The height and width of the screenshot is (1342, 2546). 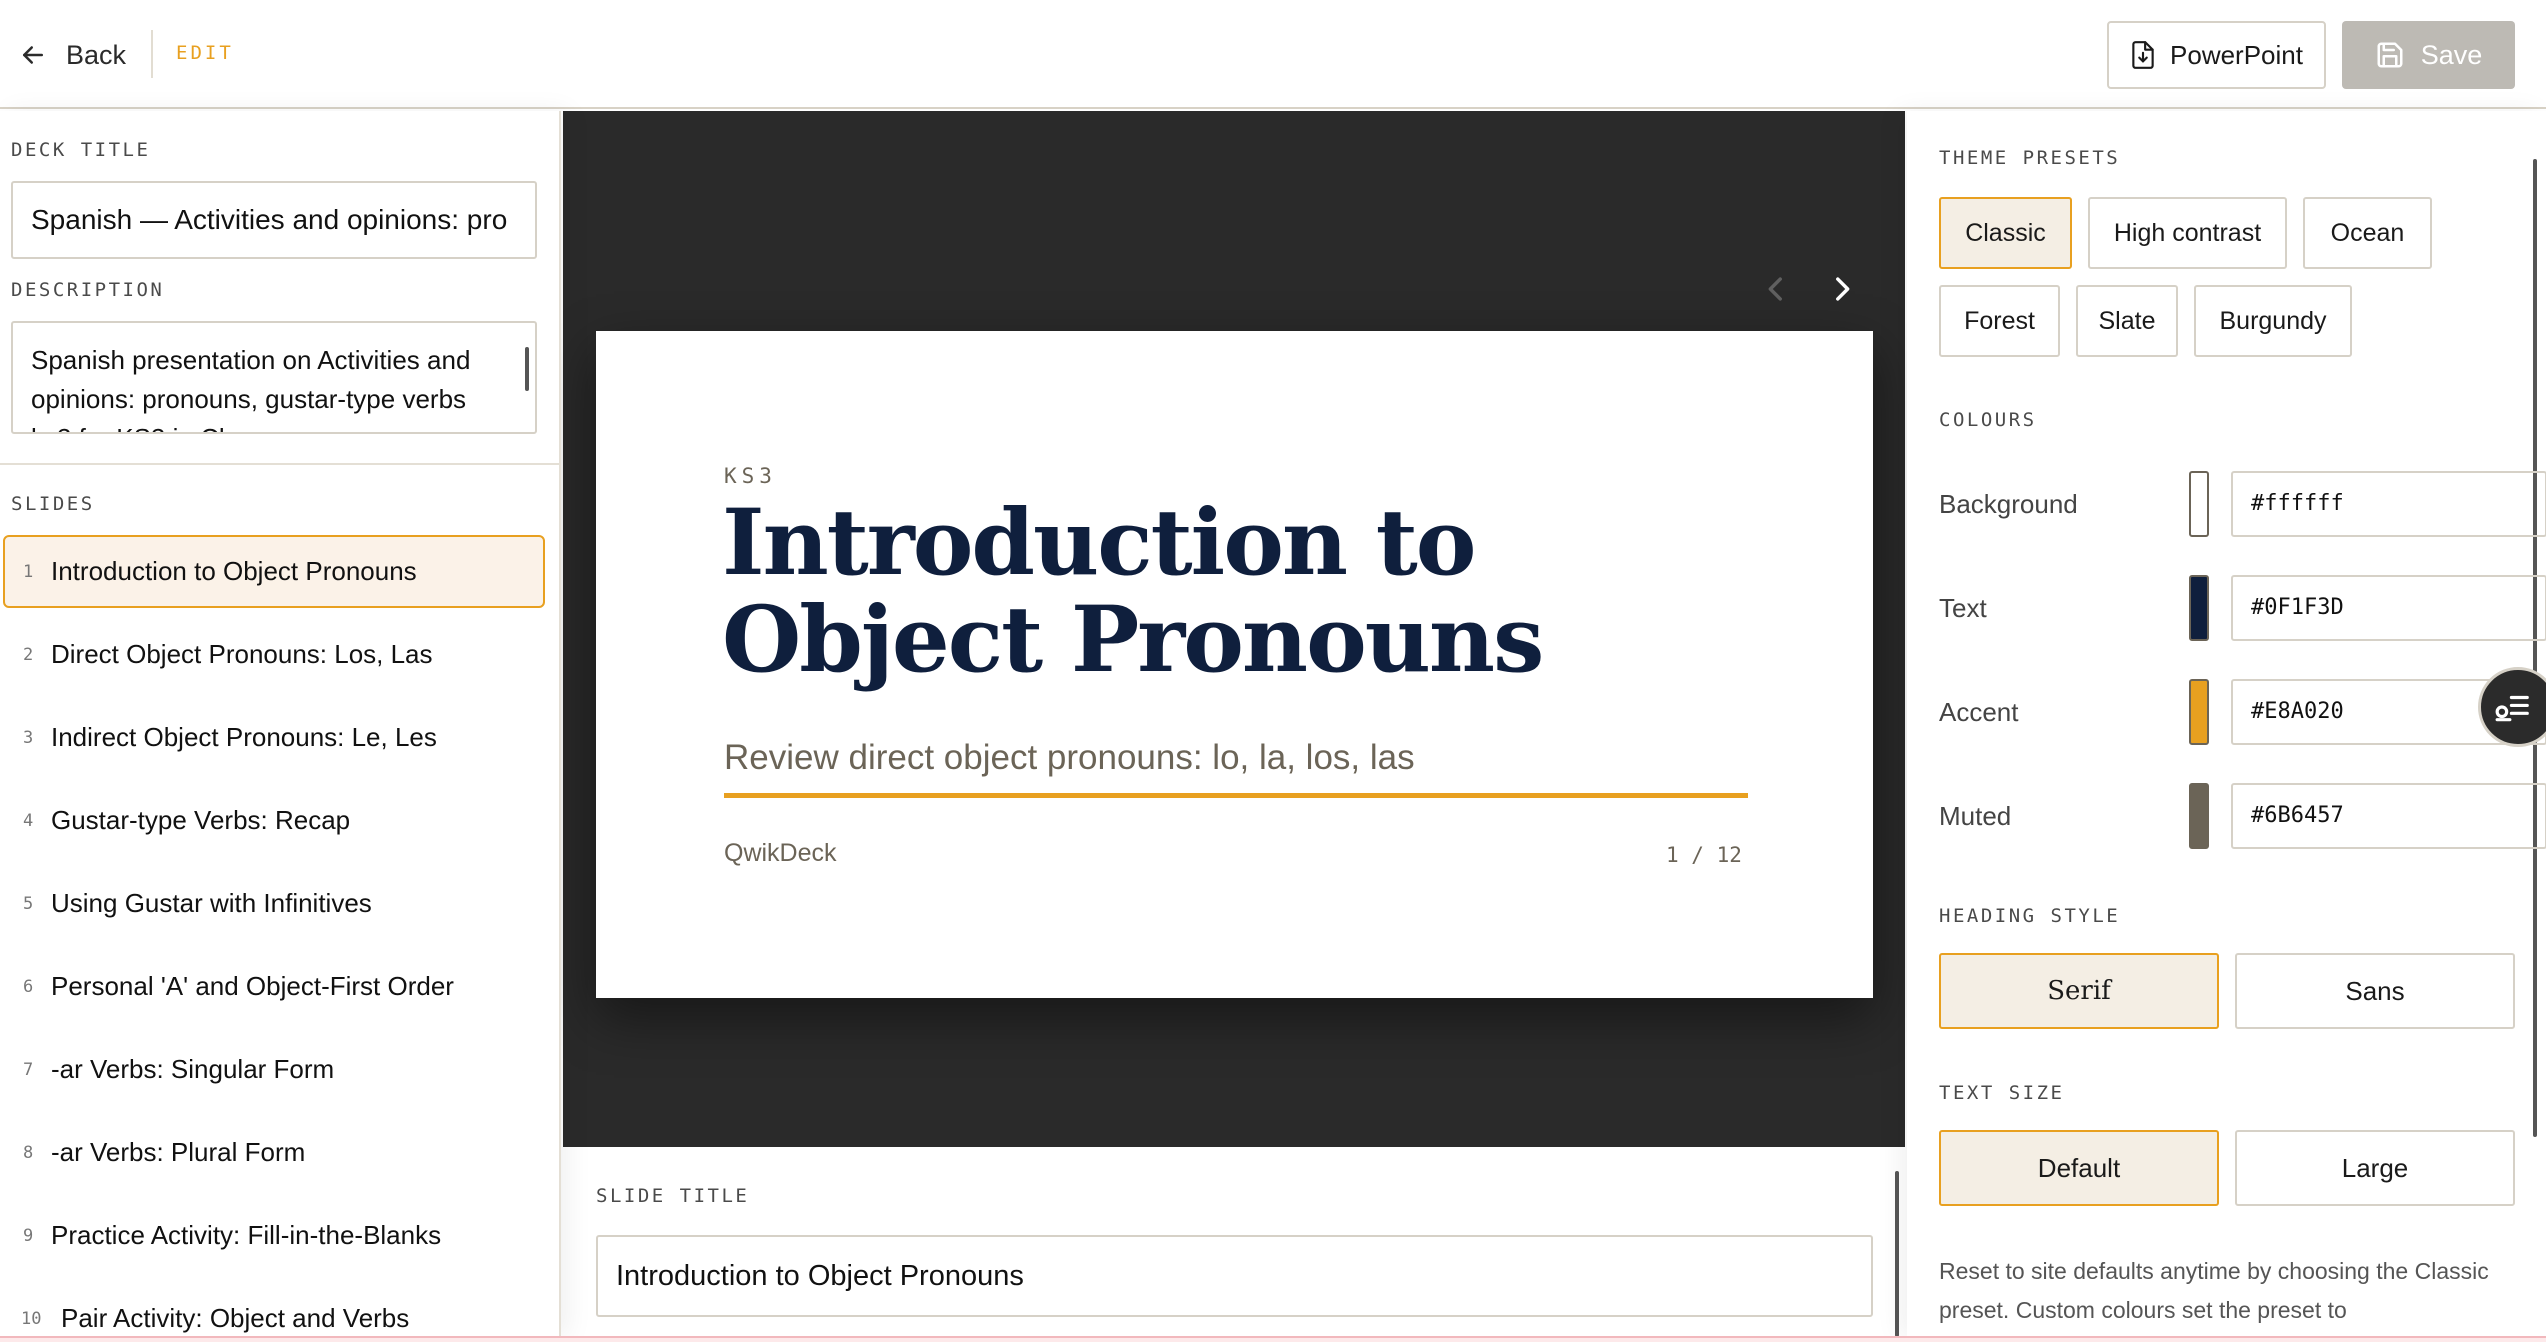 I want to click on slide-number: 10, so click(x=31, y=1318).